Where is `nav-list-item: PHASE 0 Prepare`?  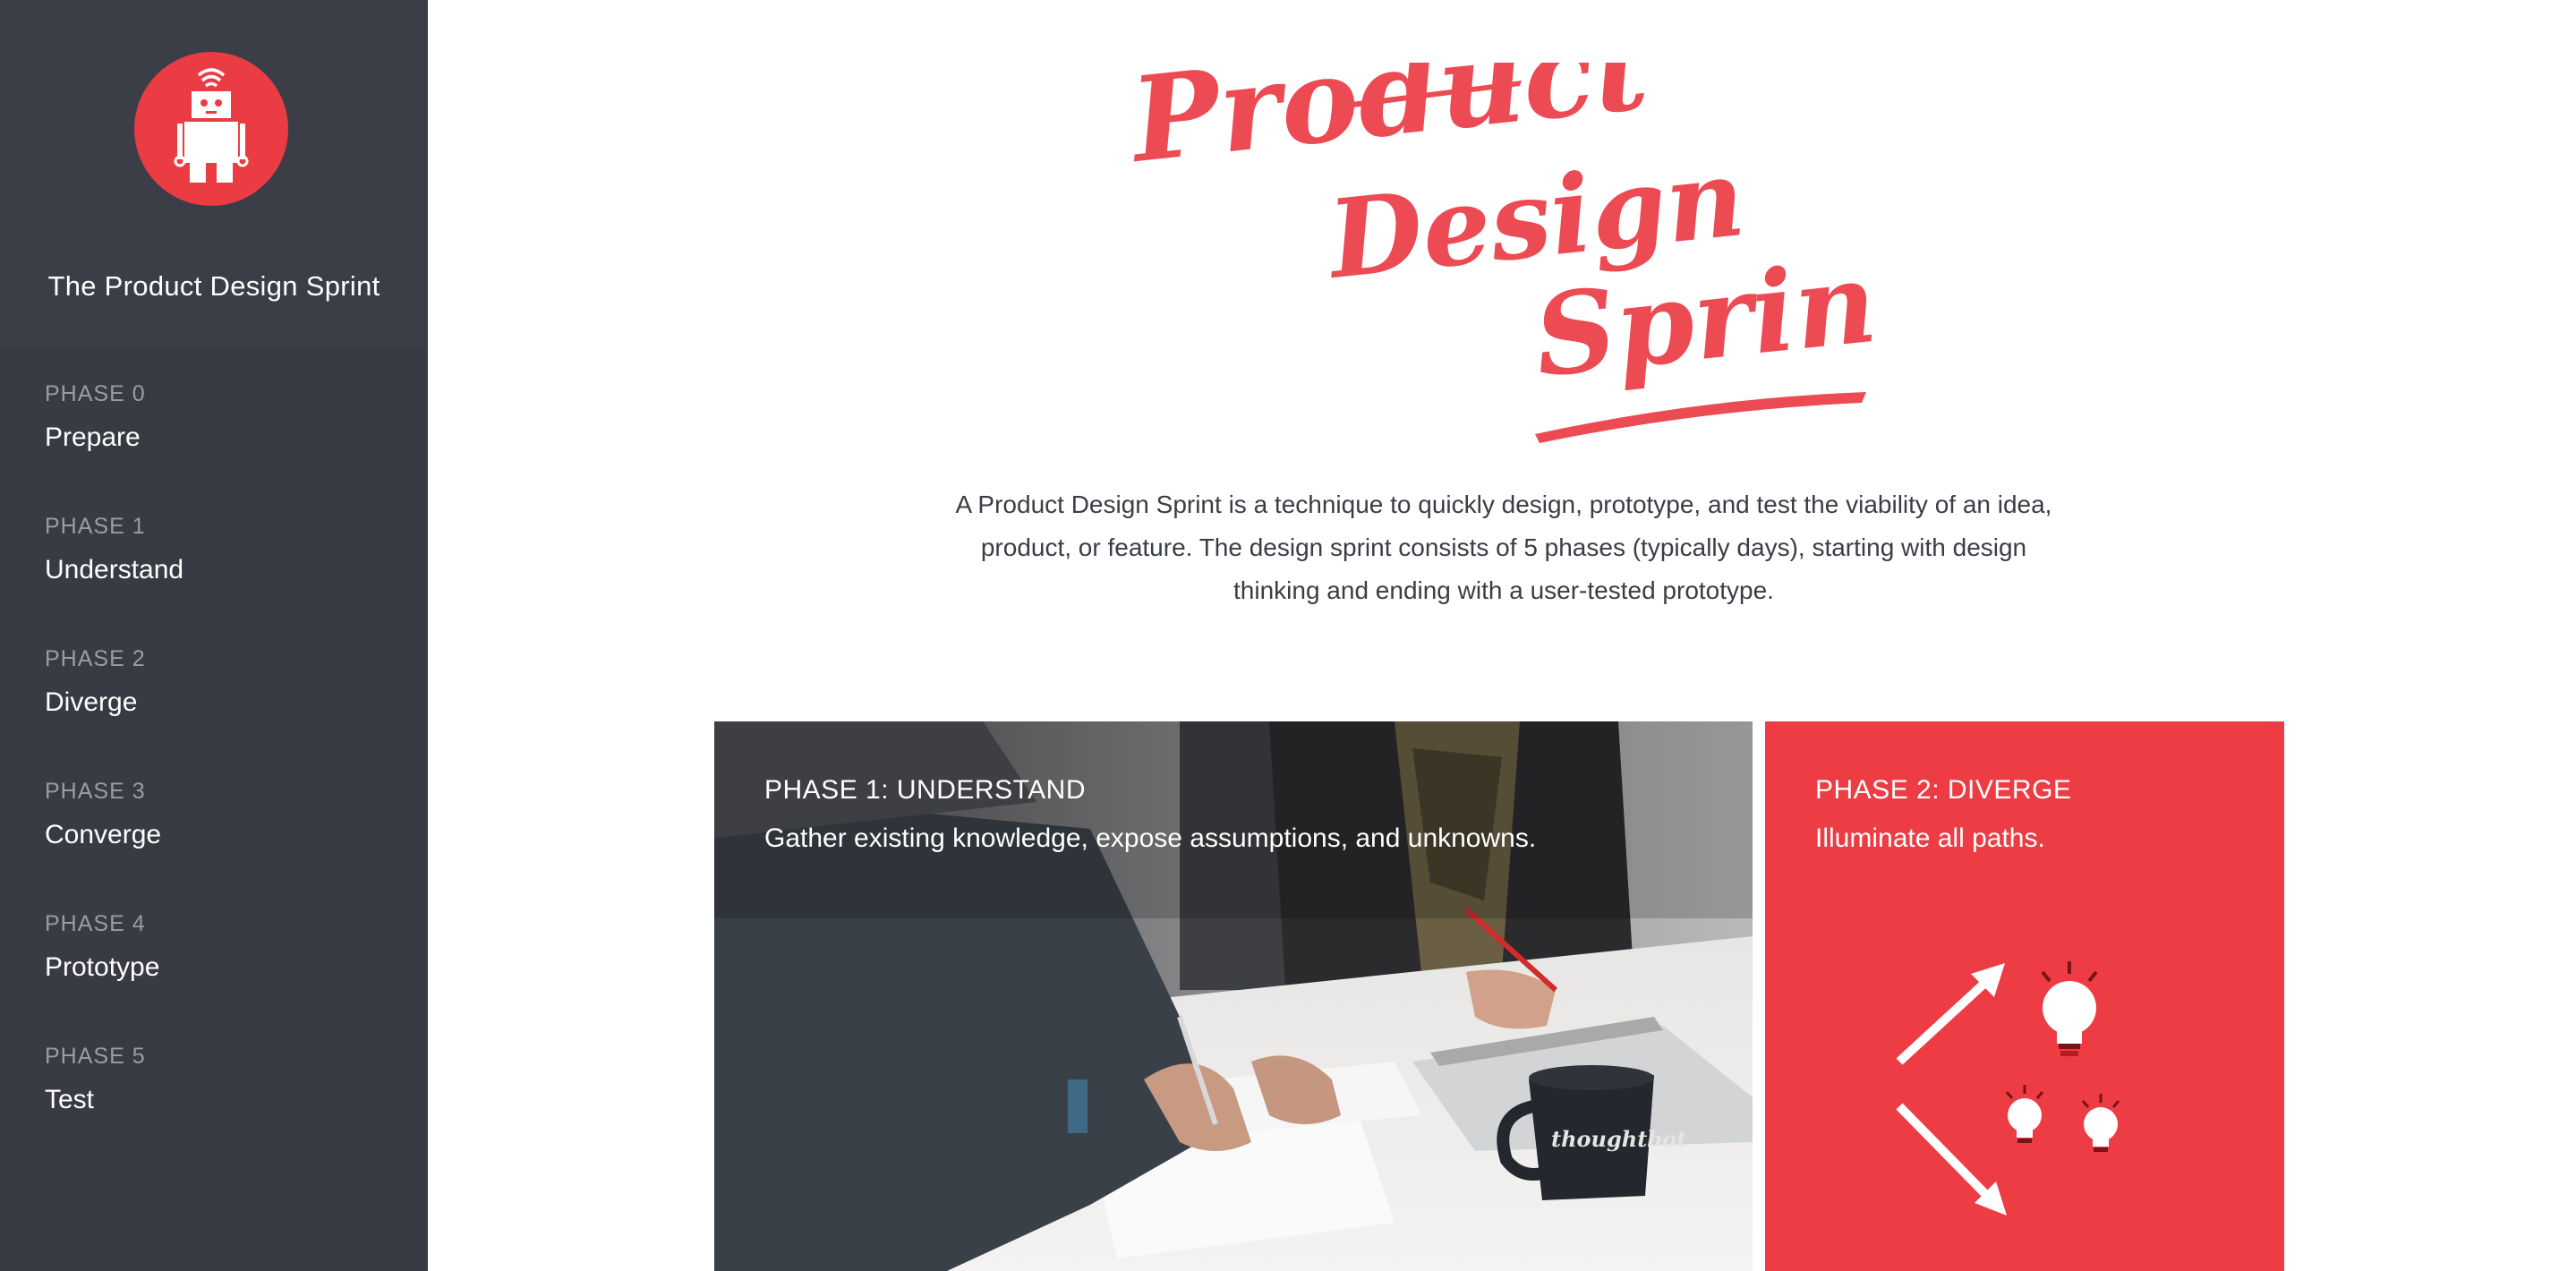
nav-list-item: PHASE 0 Prepare is located at coordinates (214, 415).